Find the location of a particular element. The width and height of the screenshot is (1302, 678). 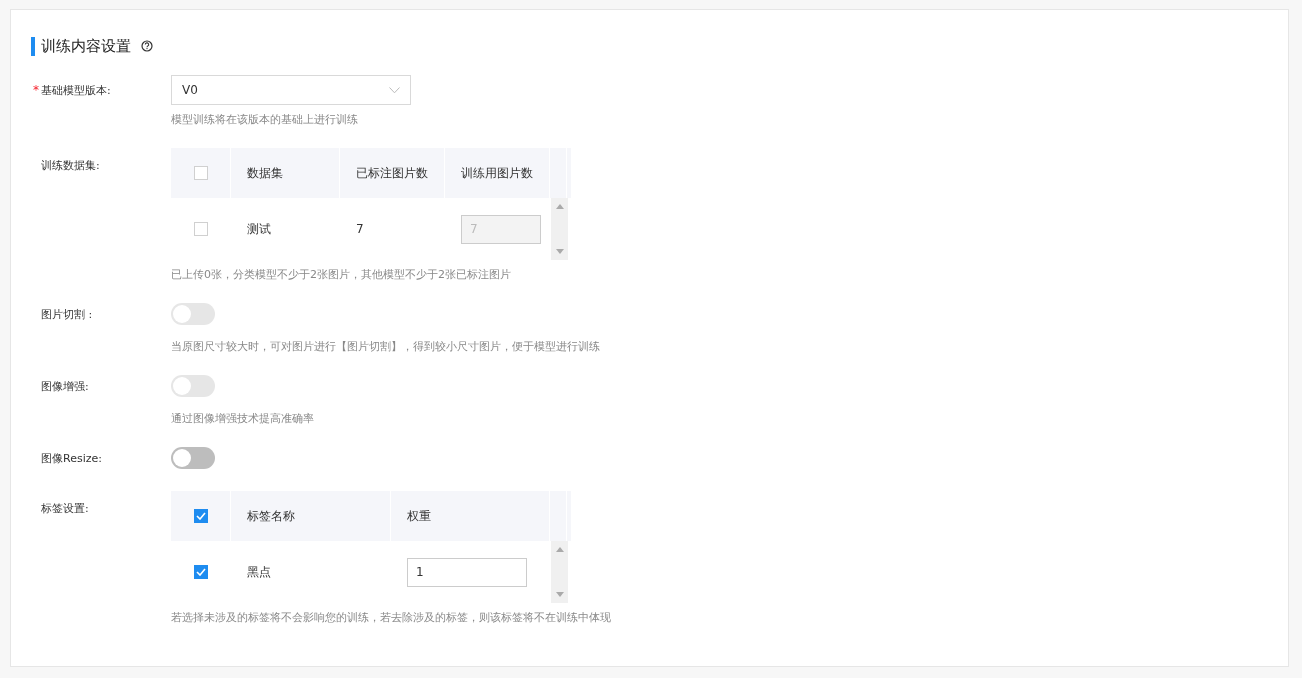

version-select: V0 is located at coordinates (291, 90).